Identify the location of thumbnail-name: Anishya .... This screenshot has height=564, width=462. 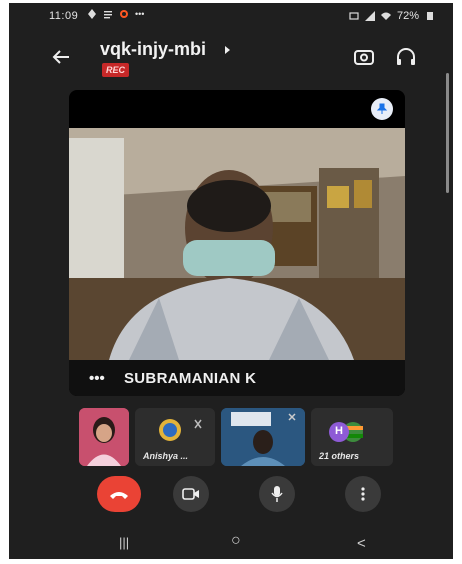
(166, 456).